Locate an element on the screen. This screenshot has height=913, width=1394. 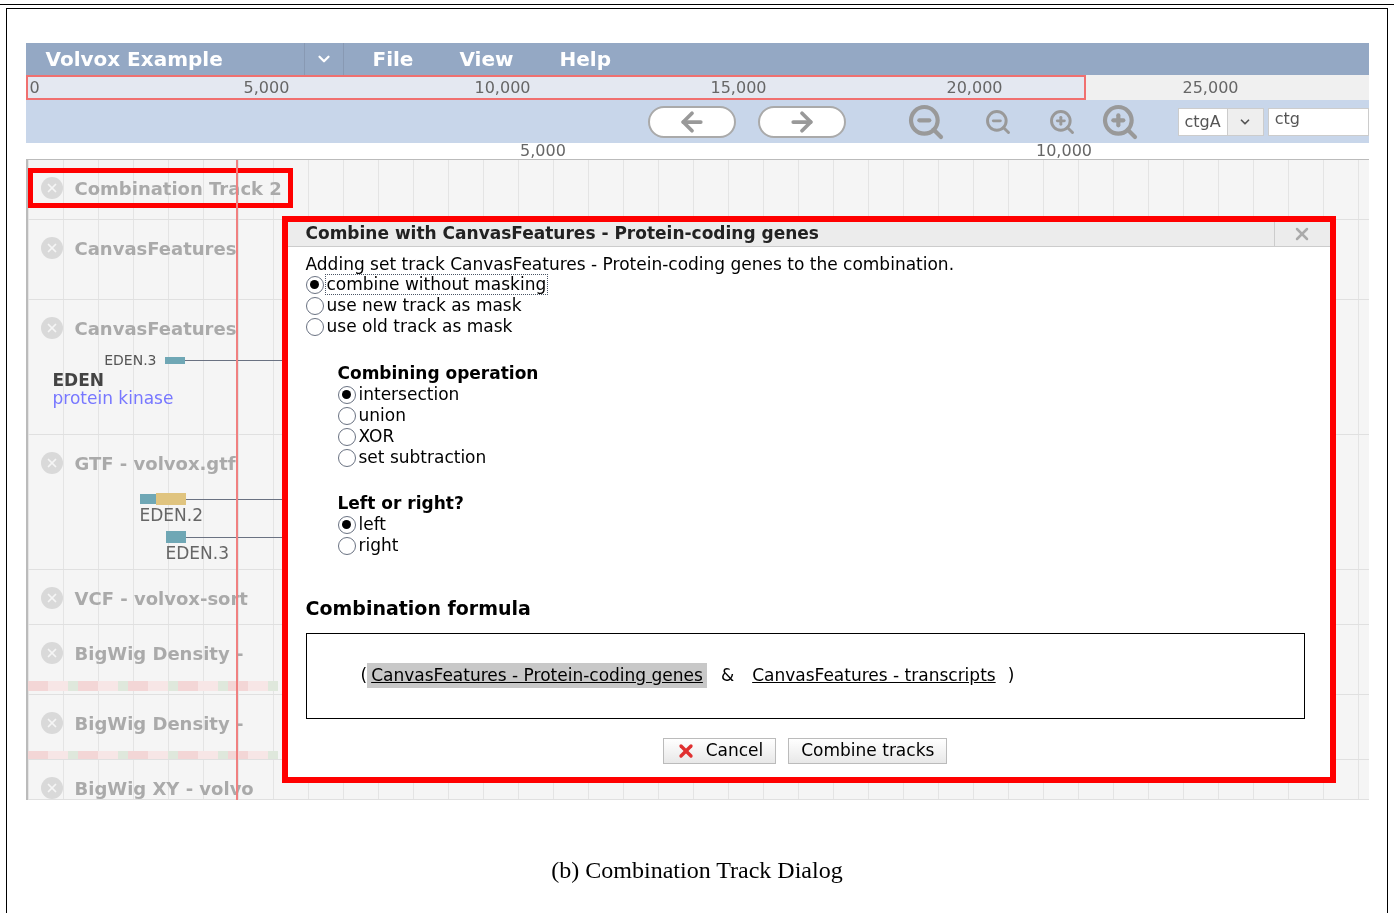
ruler-label: 25,000 is located at coordinates (1210, 87).